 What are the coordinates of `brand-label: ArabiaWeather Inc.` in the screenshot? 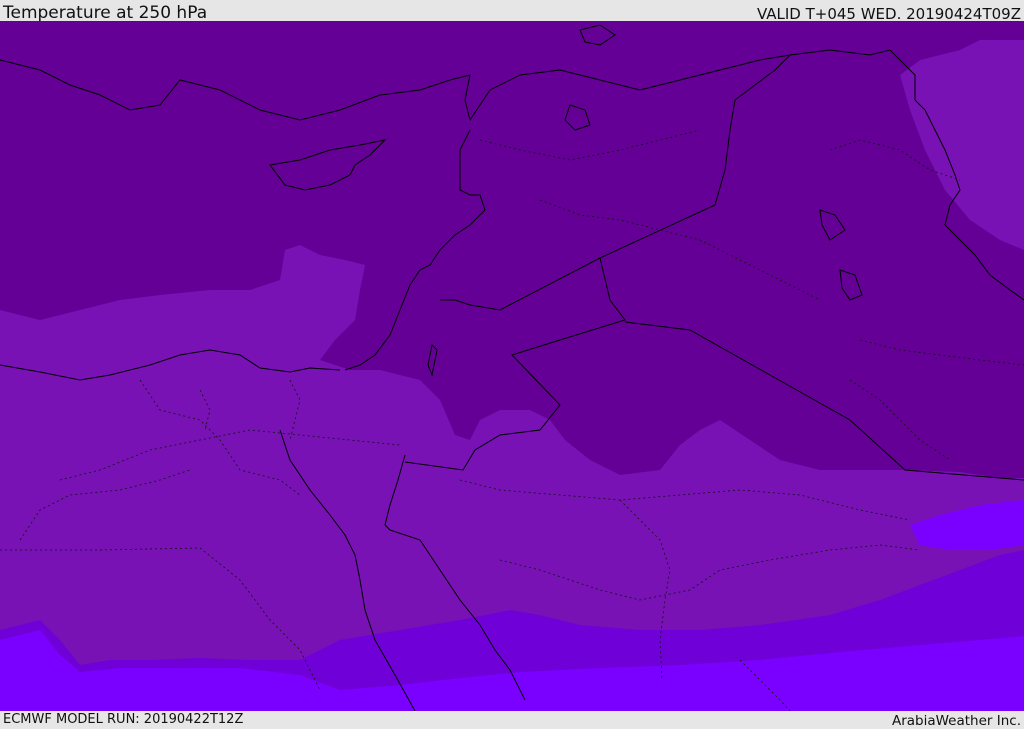 It's located at (956, 721).